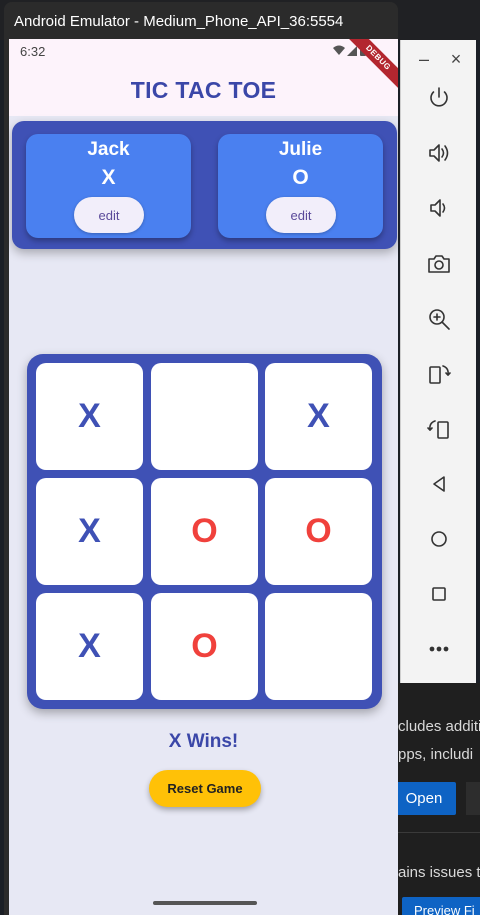  What do you see at coordinates (439, 726) in the screenshot?
I see `background-text-1: cludes additi` at bounding box center [439, 726].